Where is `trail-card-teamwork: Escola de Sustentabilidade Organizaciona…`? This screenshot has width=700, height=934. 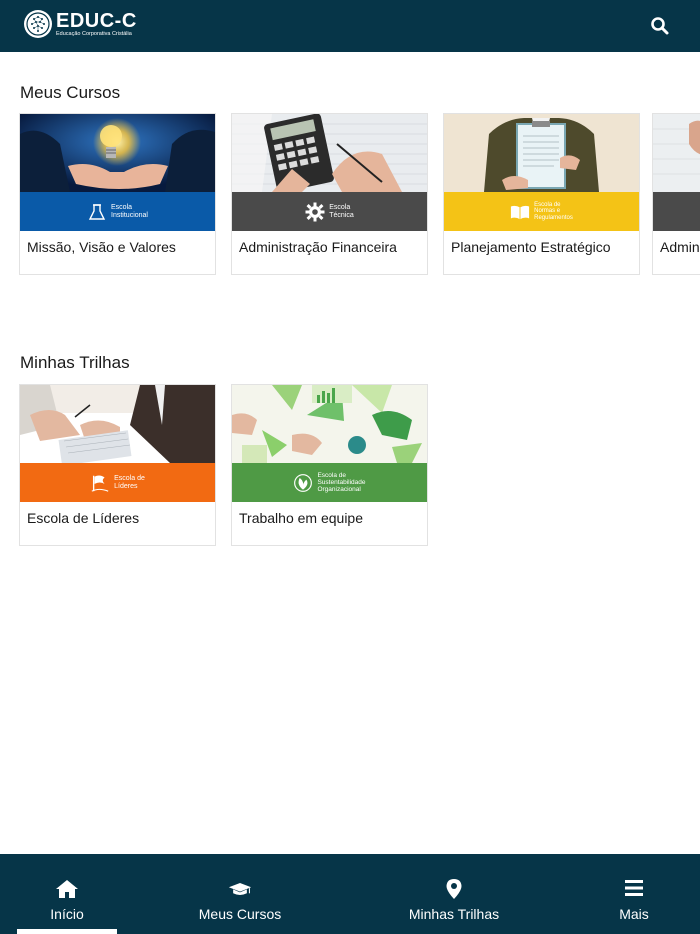
trail-card-teamwork: Escola de Sustentabilidade Organizaciona… is located at coordinates (329, 465).